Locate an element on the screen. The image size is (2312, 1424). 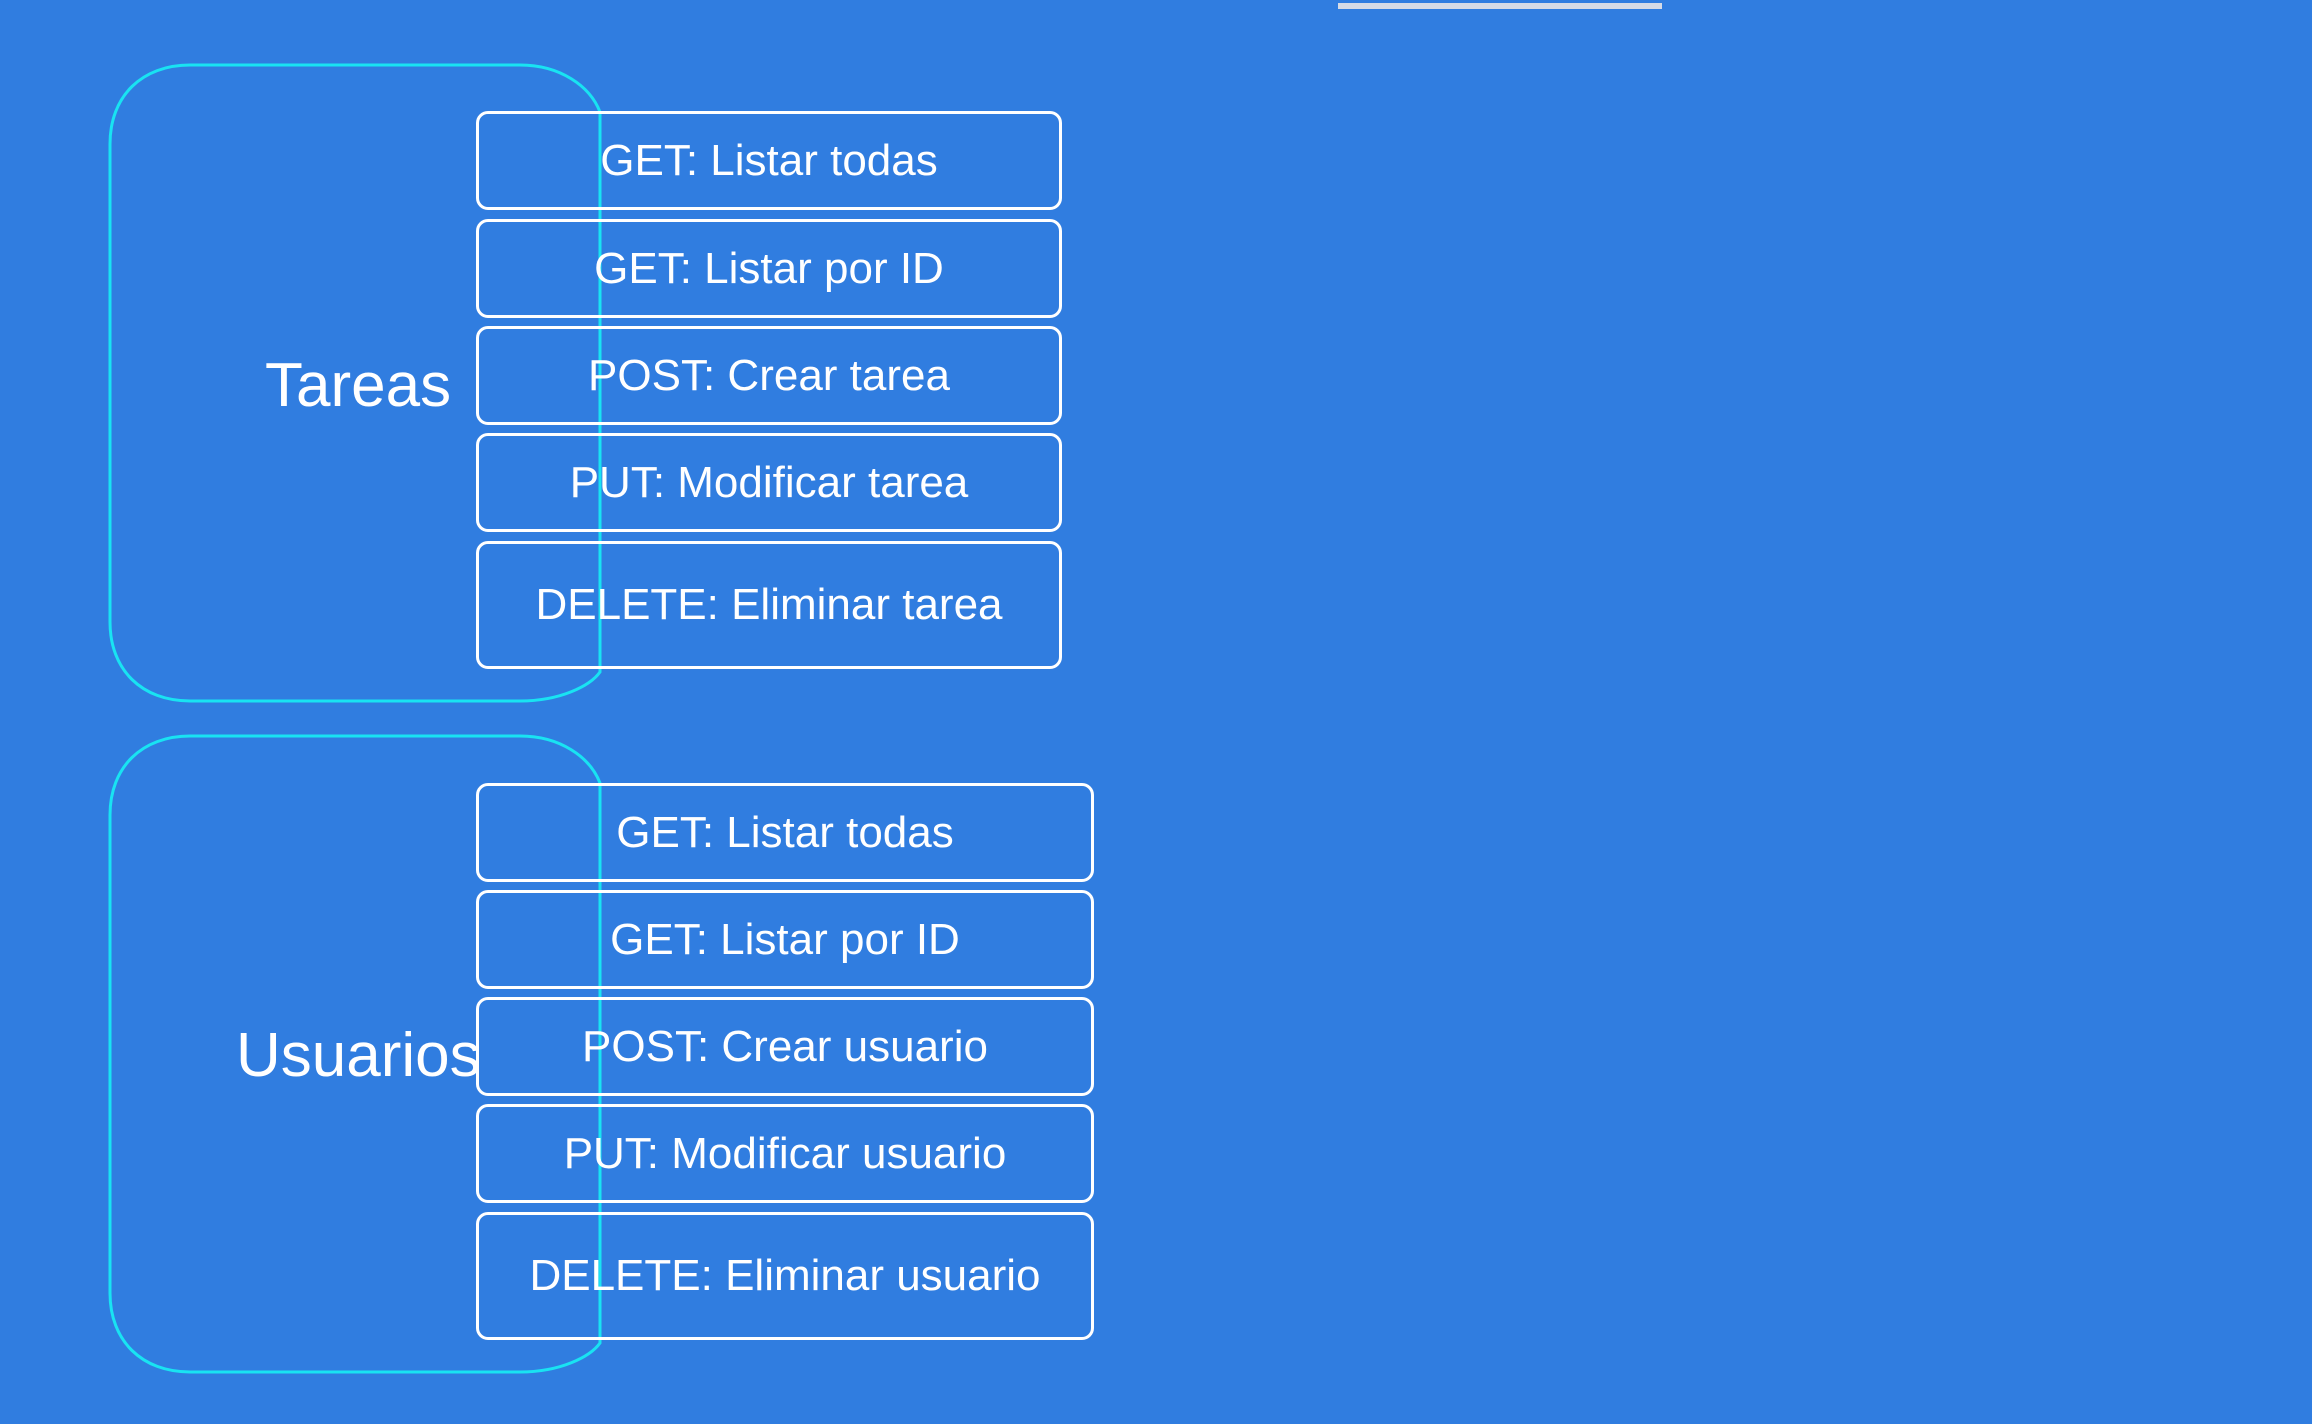
group-title: Usuarios is located at coordinates (358, 1055).